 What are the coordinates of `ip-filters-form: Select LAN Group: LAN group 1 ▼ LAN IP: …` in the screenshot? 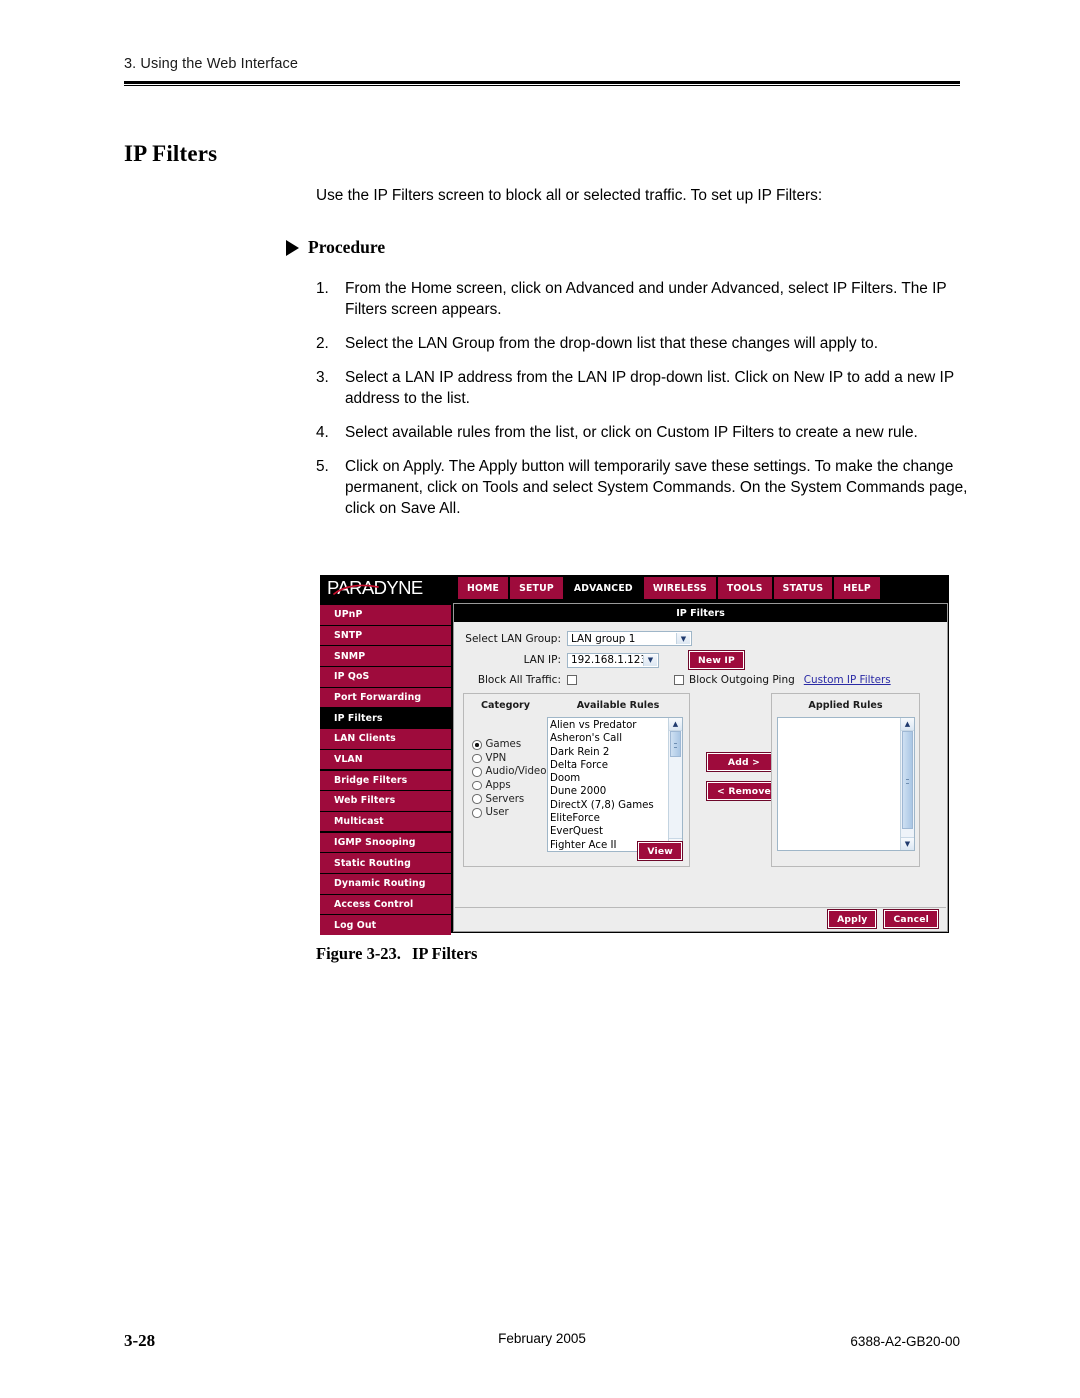 It's located at (700, 744).